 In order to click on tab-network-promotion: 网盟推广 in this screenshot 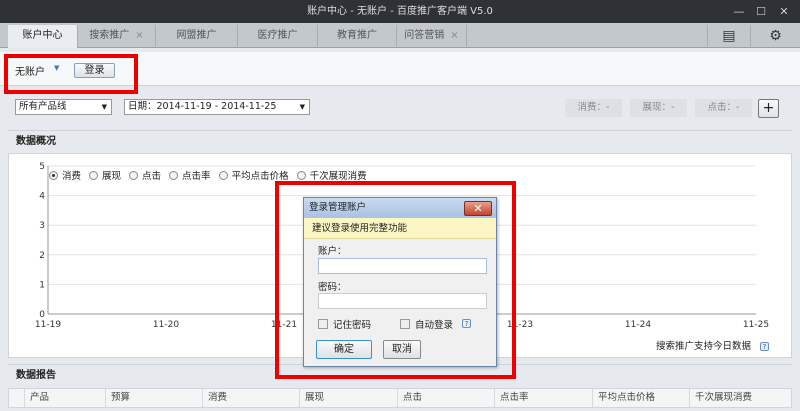, I will do `click(197, 36)`.